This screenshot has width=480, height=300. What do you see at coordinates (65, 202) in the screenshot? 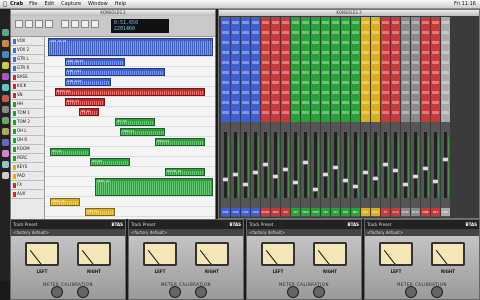
I see `audio-clip: KEYS_01` at bounding box center [65, 202].